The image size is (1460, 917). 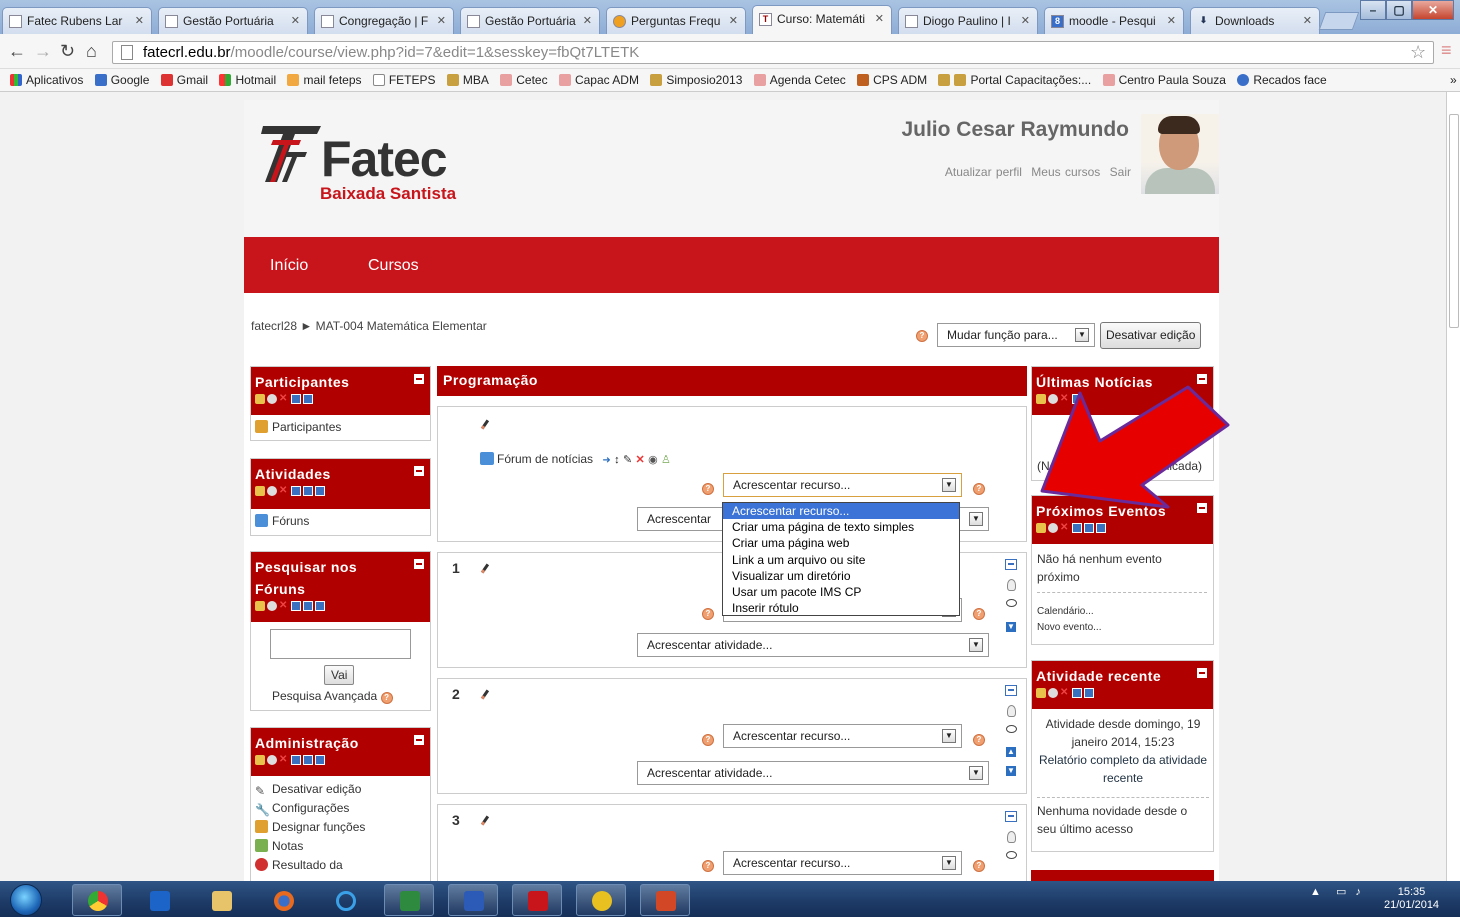 I want to click on bookmark: Gmail, so click(x=184, y=80).